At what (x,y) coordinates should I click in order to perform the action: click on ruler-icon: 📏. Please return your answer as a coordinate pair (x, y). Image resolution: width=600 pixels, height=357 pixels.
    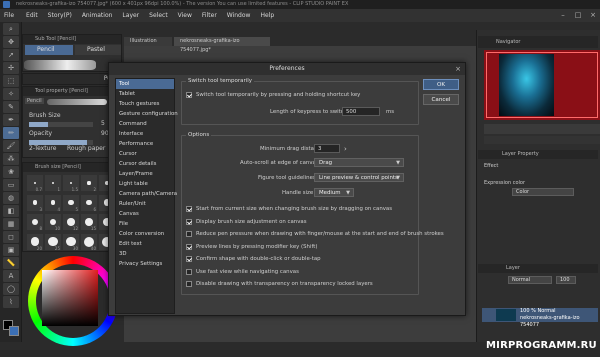
    Looking at the image, I should click on (11, 263).